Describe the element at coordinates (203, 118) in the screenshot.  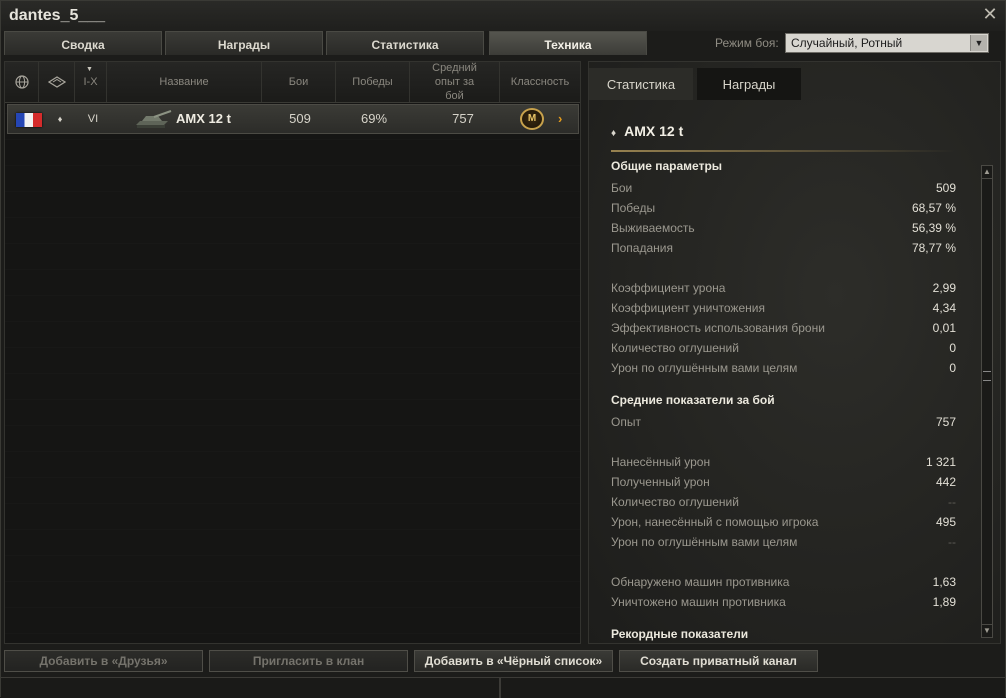
I see `vehicle-name: AMX 12 t` at that location.